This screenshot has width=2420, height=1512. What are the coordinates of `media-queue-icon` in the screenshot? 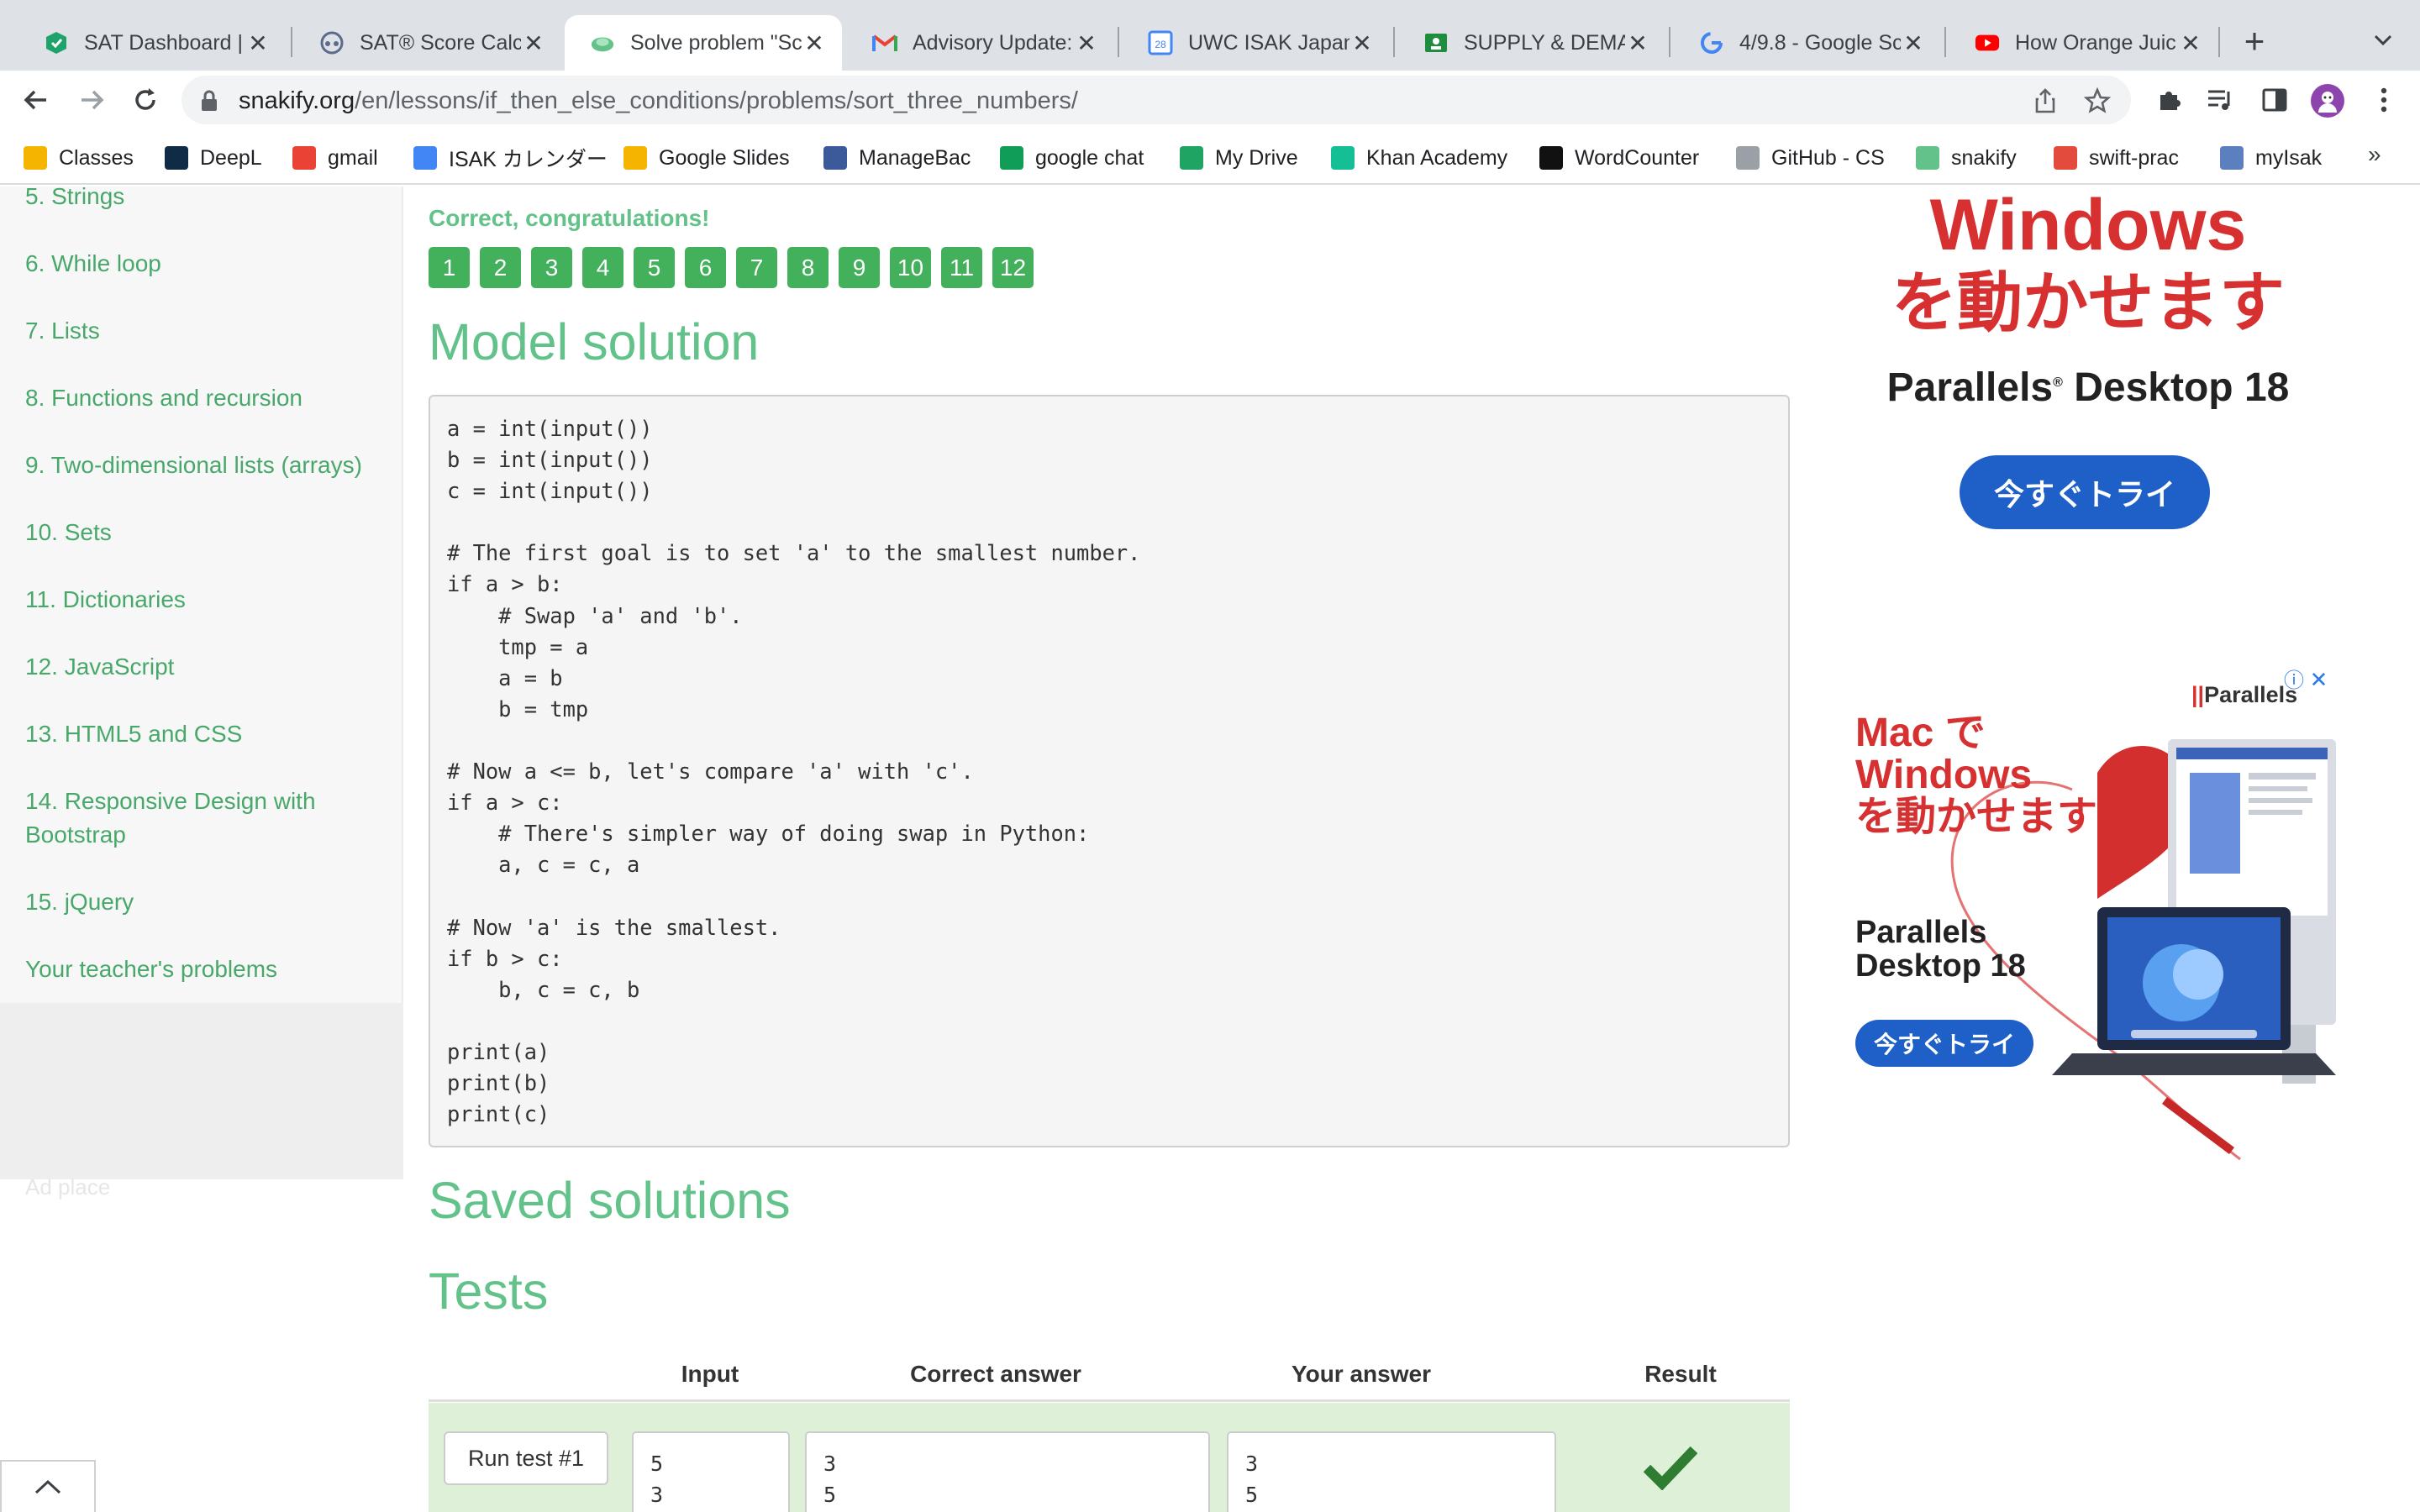 It's located at (2220, 100).